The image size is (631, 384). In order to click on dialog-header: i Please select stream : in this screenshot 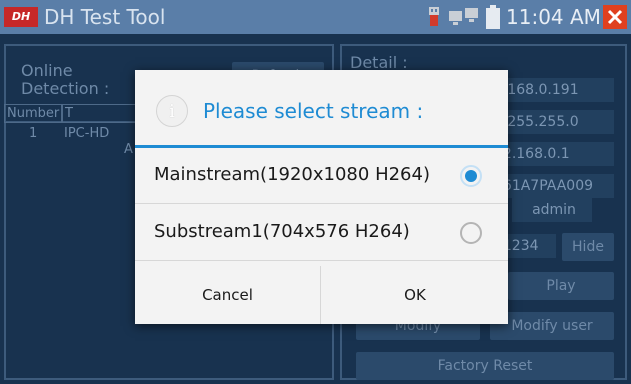, I will do `click(321, 107)`.